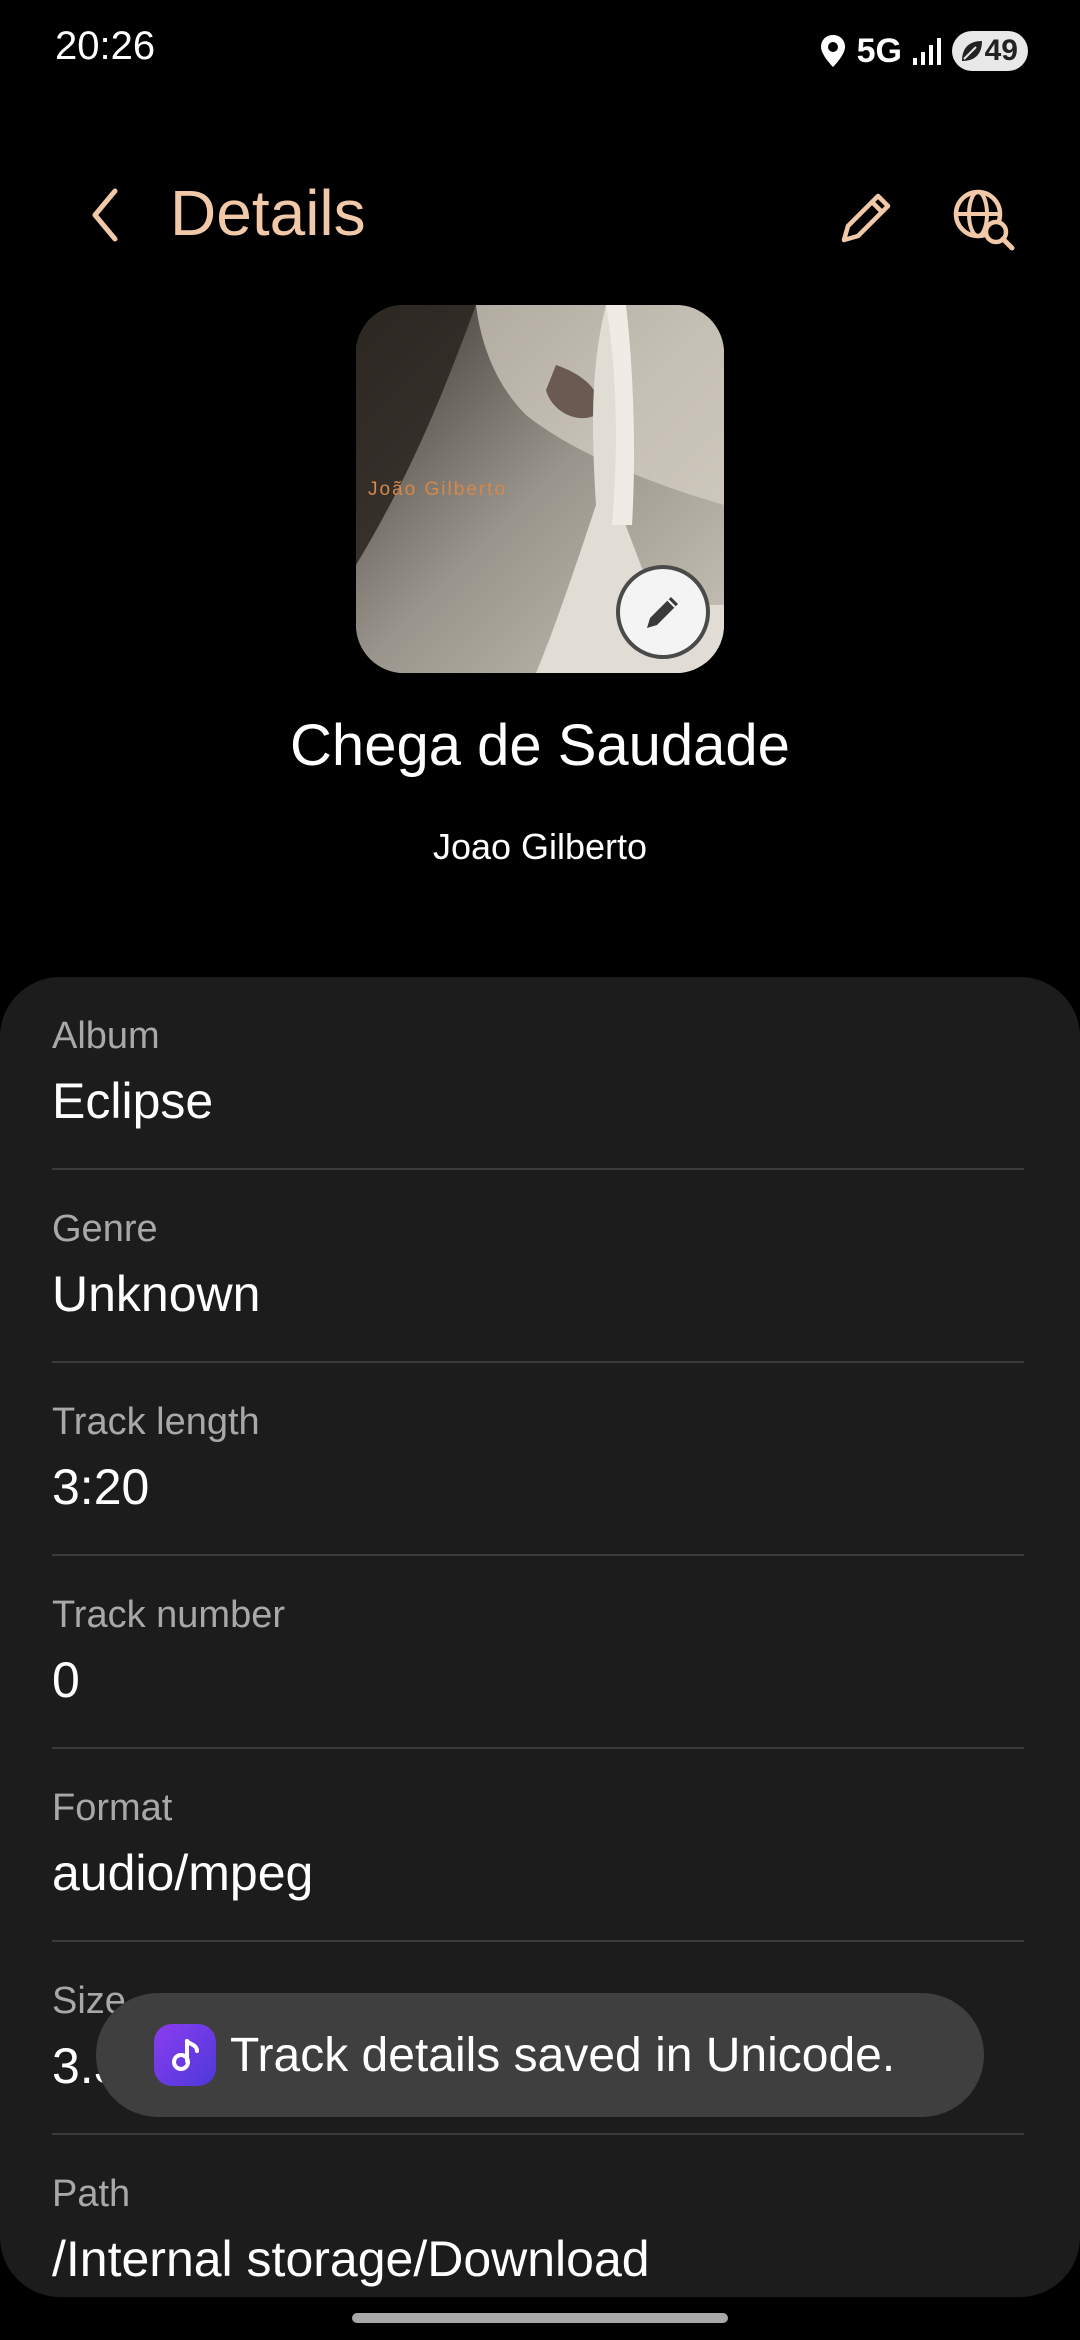  What do you see at coordinates (156, 1294) in the screenshot?
I see `detail-value: Unknown` at bounding box center [156, 1294].